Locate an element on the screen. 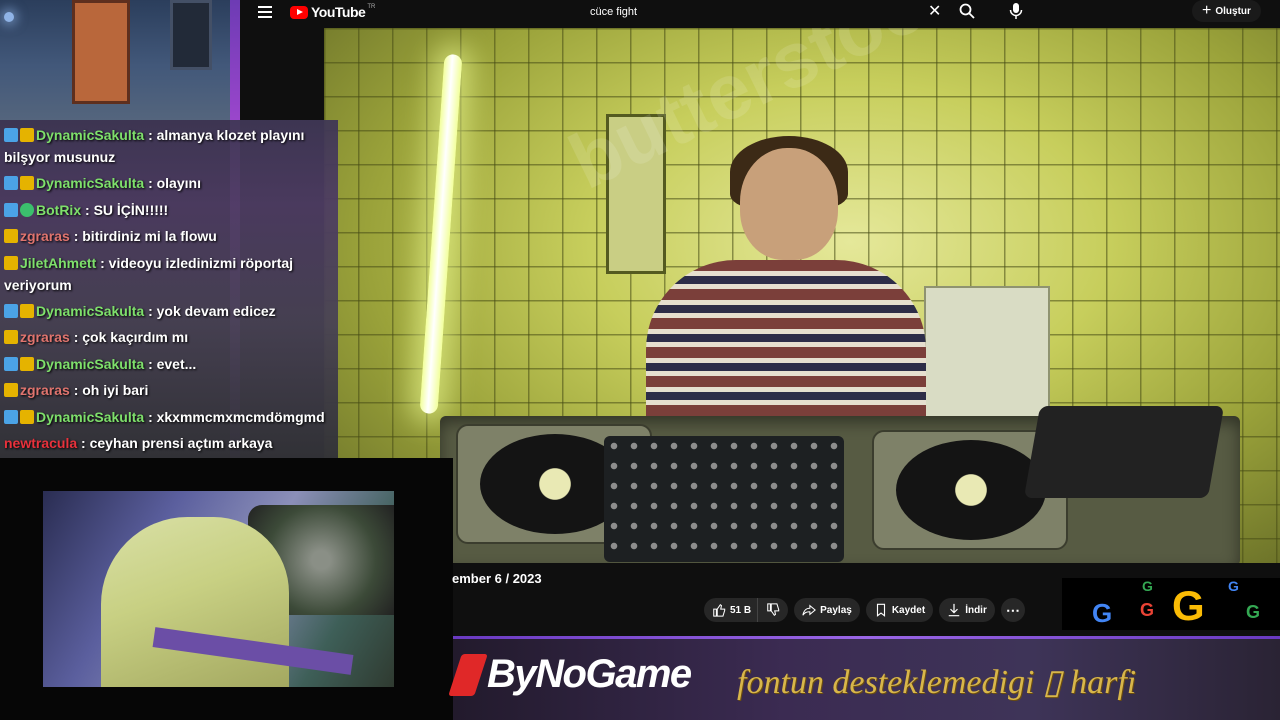 The image size is (1280, 720). create-button: + Oluştur is located at coordinates (1226, 11).